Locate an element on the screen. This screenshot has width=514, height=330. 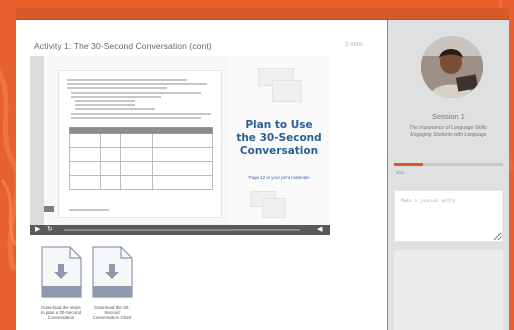
student-photo is located at coordinates (452, 67).